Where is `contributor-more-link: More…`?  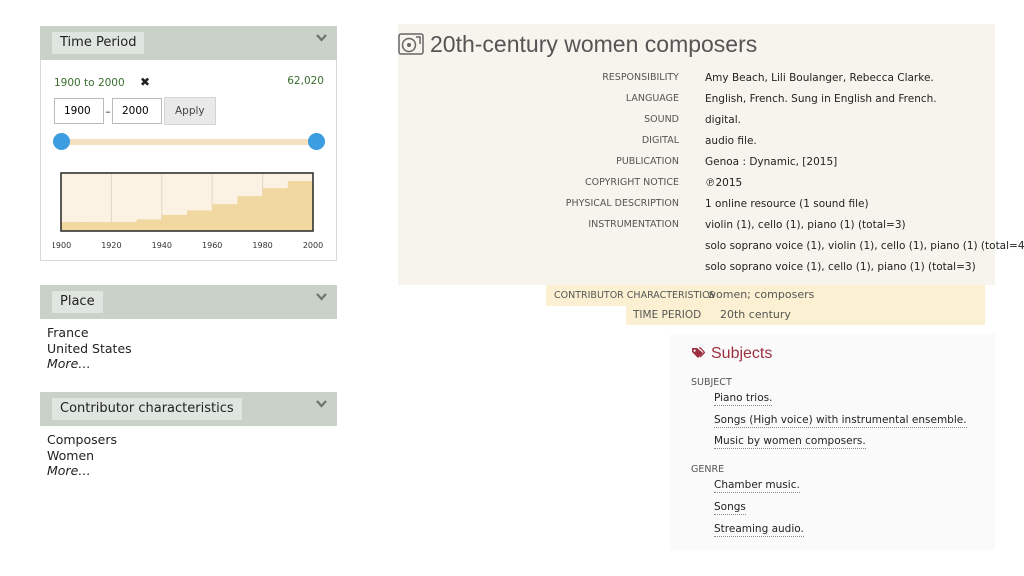
contributor-more-link: More… is located at coordinates (192, 471).